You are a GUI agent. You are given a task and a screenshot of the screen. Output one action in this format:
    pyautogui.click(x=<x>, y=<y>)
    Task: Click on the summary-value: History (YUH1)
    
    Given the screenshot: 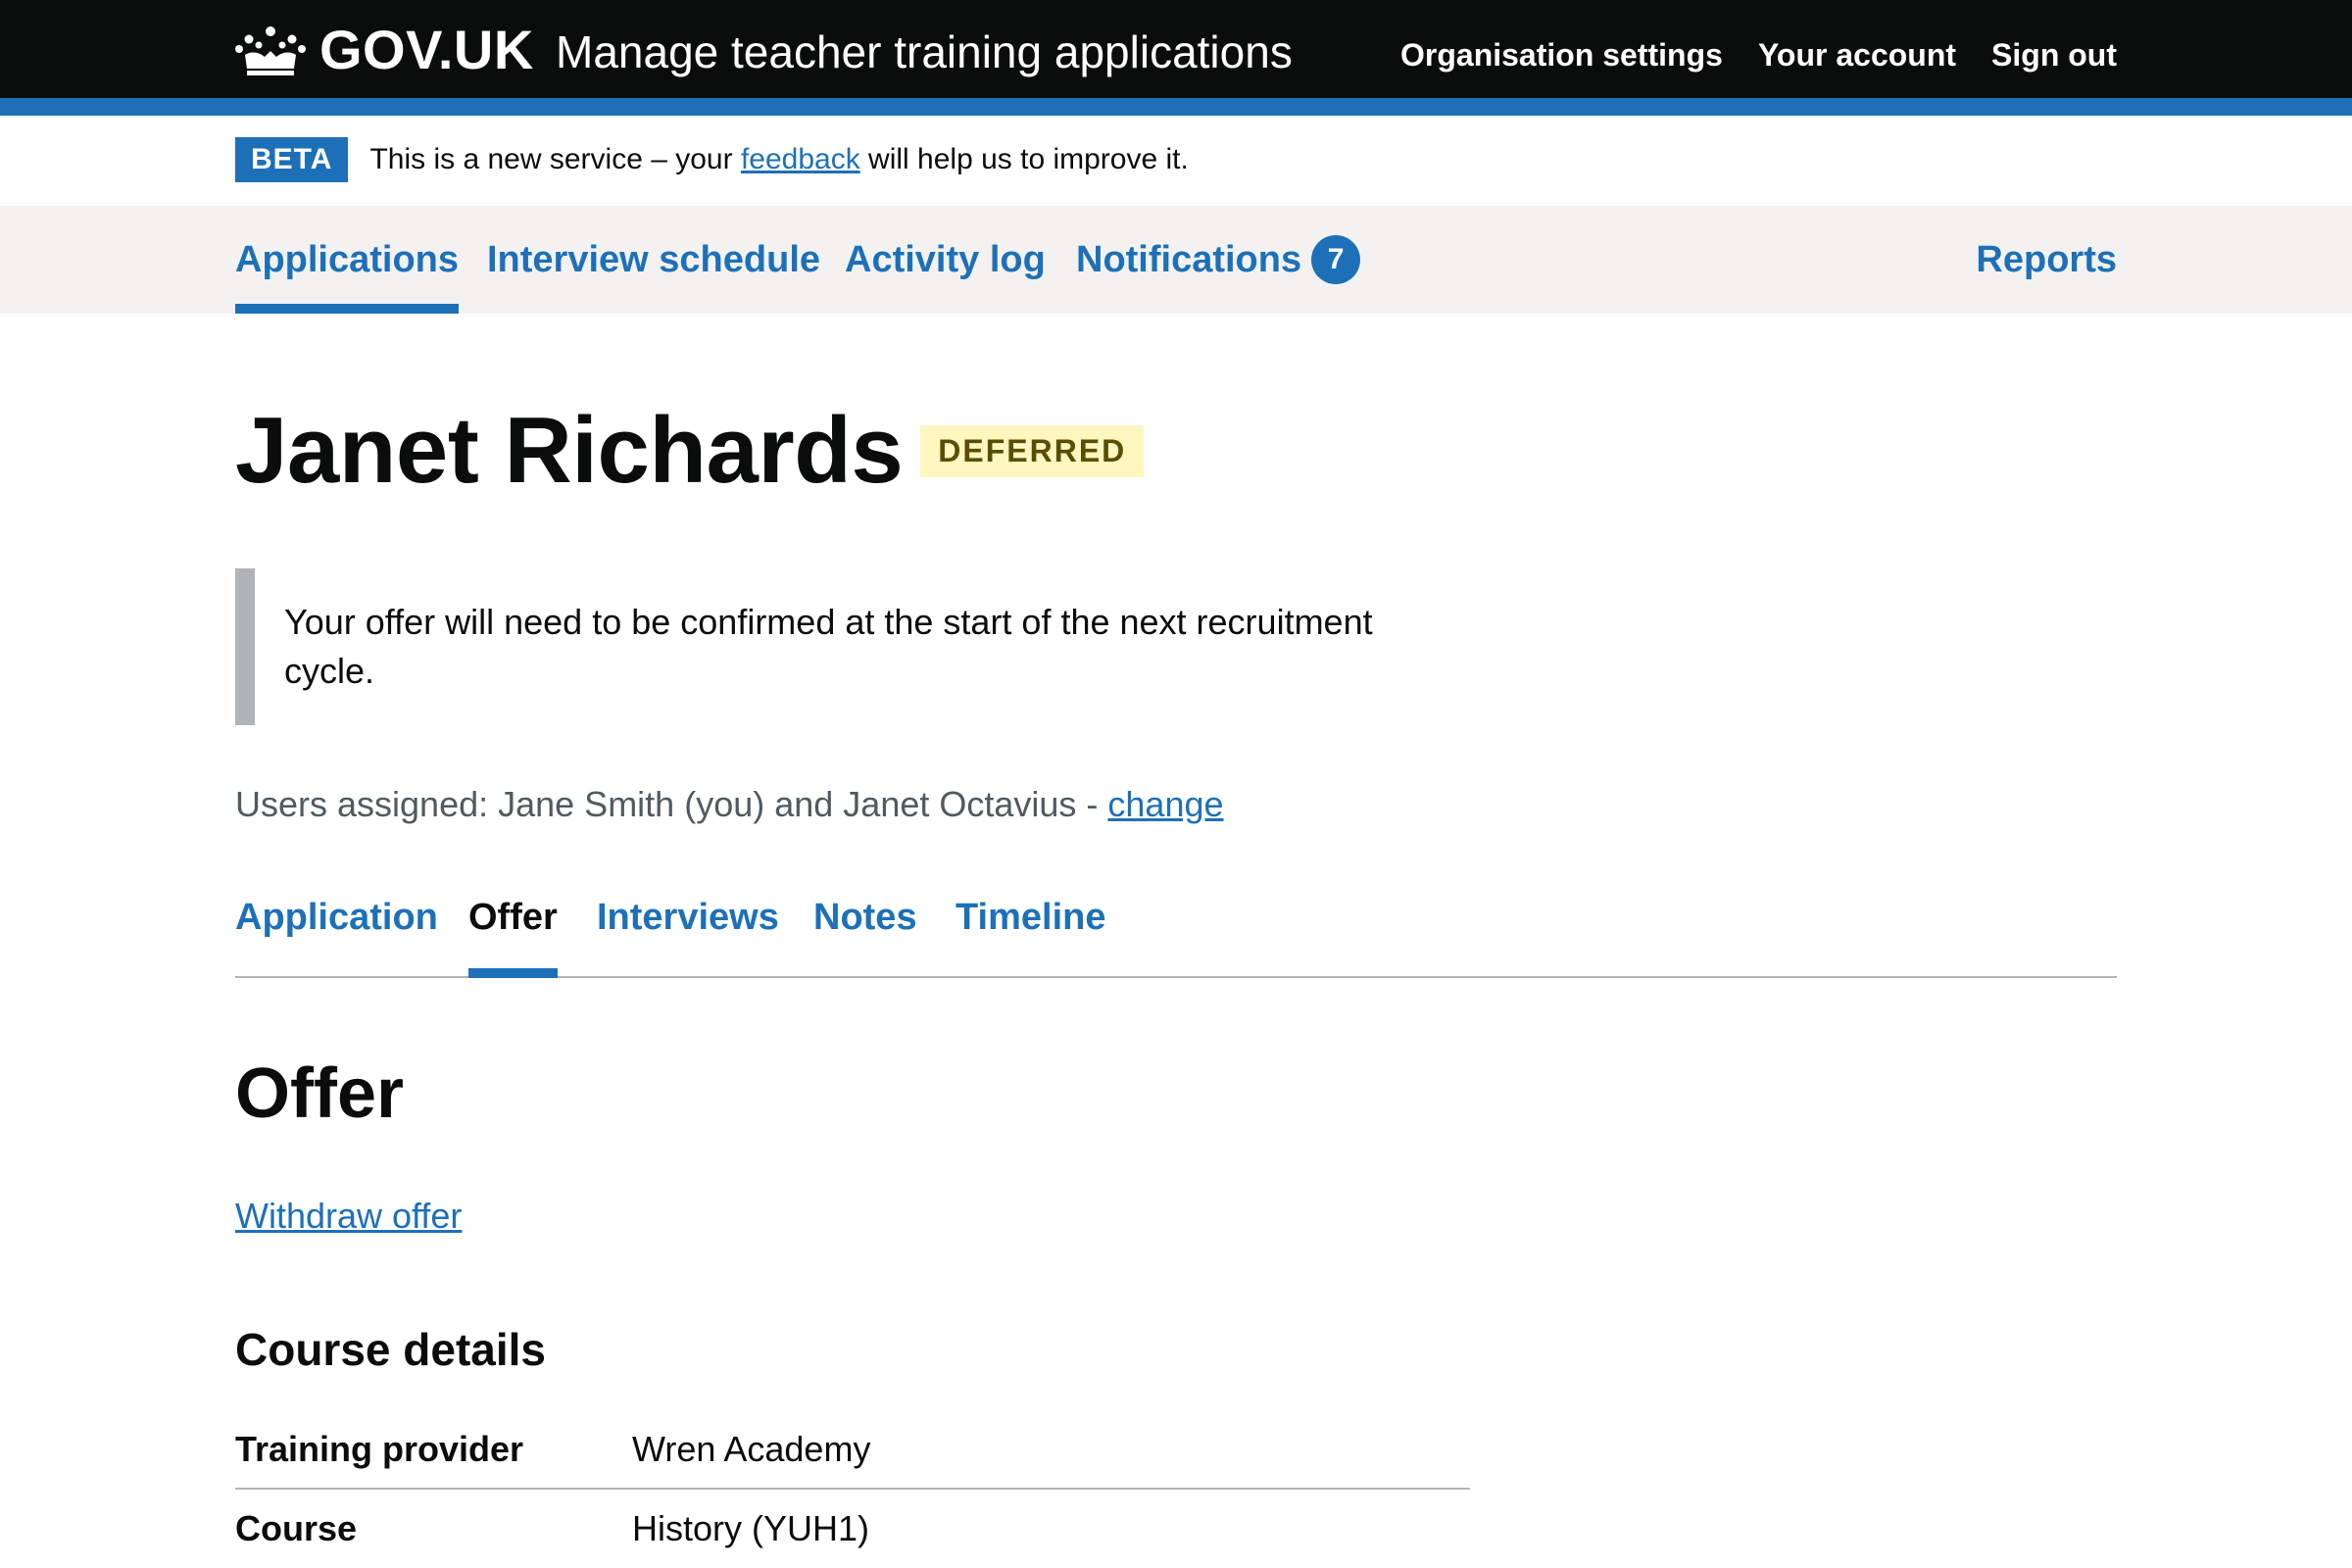 What is the action you would take?
    pyautogui.click(x=751, y=1528)
    